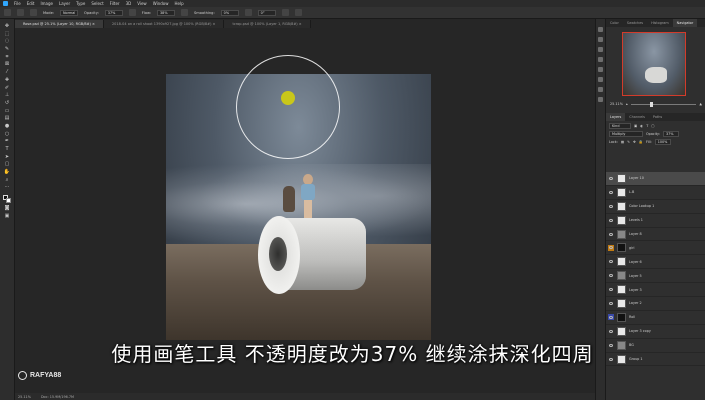 The image size is (705, 400). What do you see at coordinates (655, 360) in the screenshot?
I see `layer-row: Group 1` at bounding box center [655, 360].